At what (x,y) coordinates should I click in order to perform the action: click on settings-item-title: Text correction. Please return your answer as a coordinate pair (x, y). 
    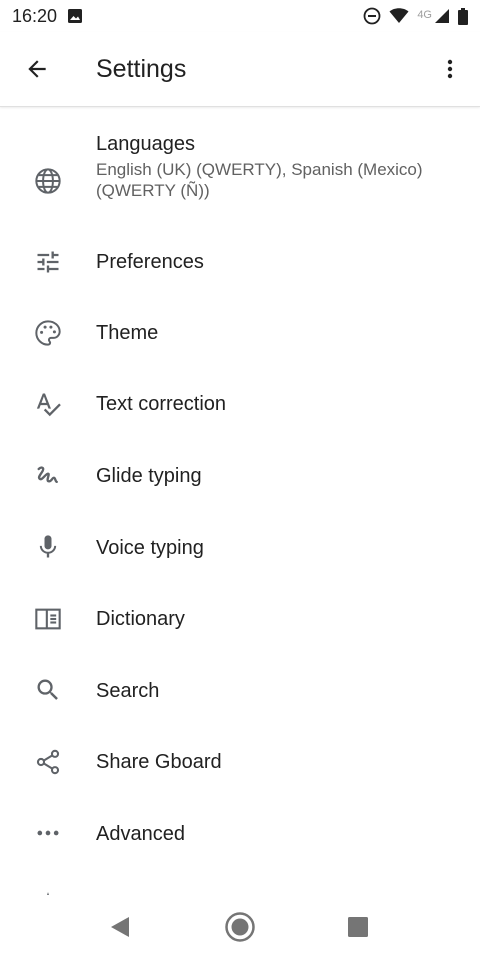
    Looking at the image, I should click on (161, 404).